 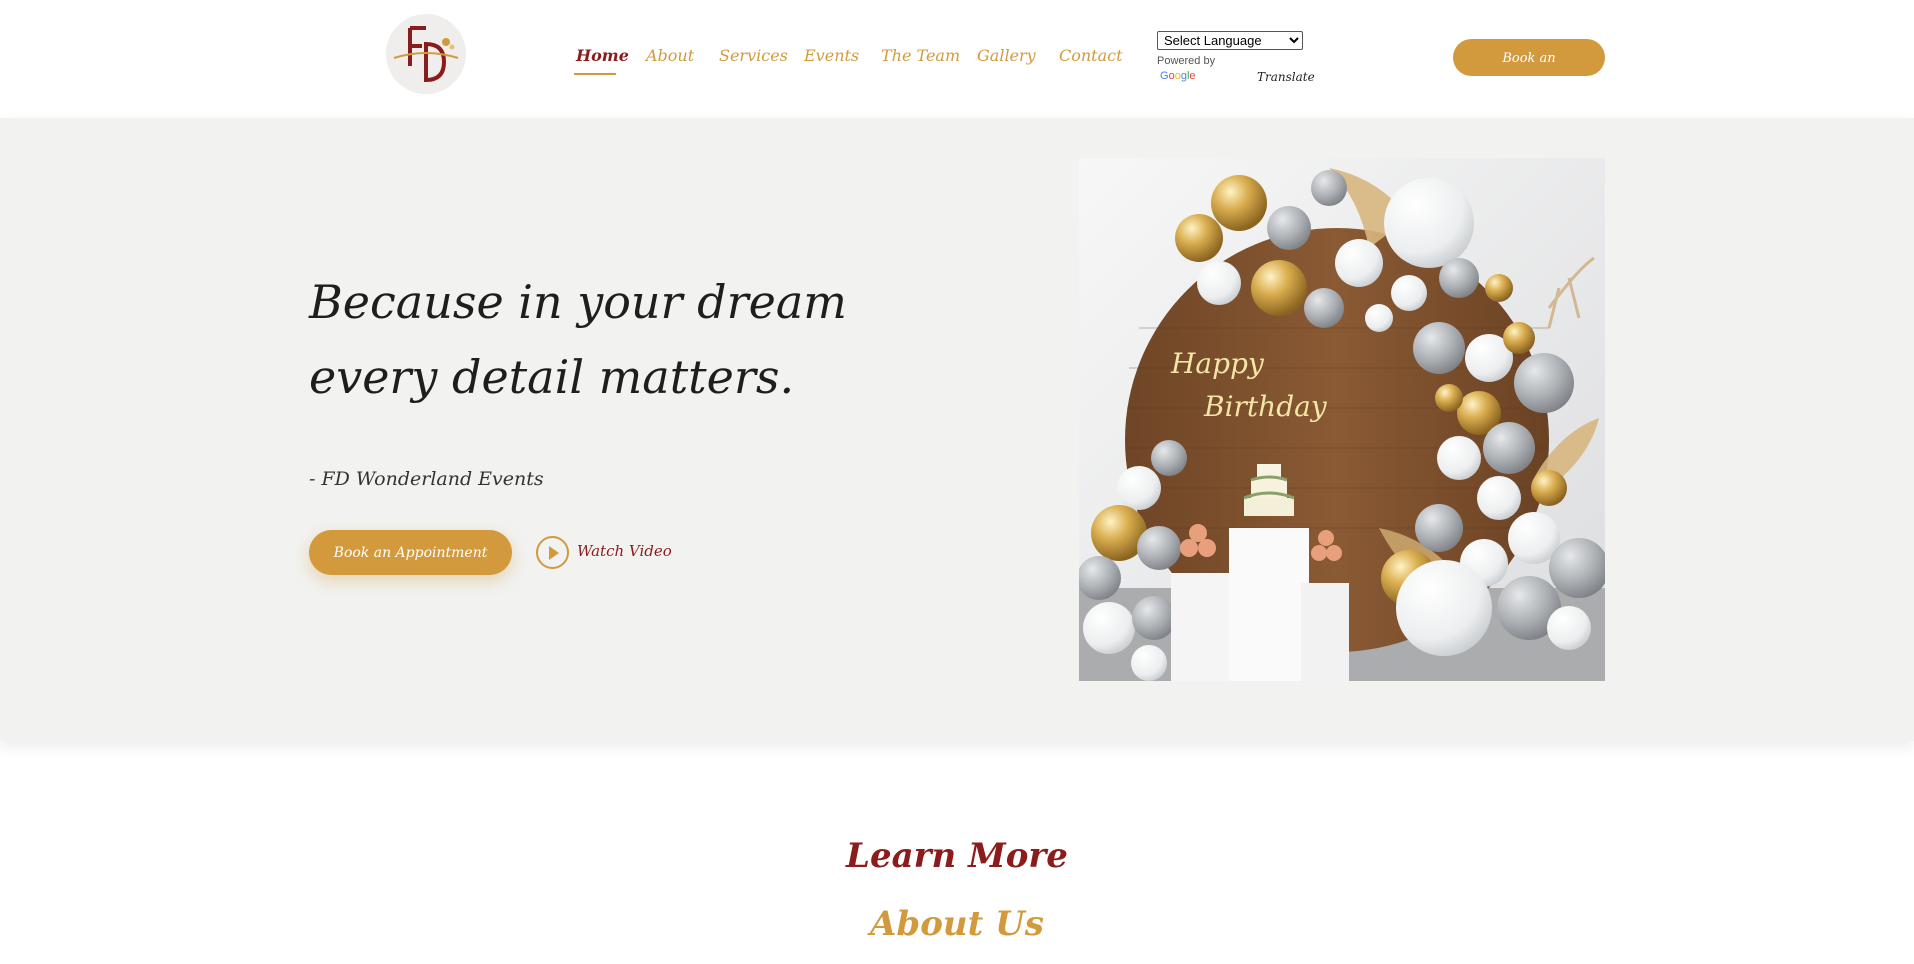 I want to click on powered-by-label: Powered by, so click(x=1186, y=61).